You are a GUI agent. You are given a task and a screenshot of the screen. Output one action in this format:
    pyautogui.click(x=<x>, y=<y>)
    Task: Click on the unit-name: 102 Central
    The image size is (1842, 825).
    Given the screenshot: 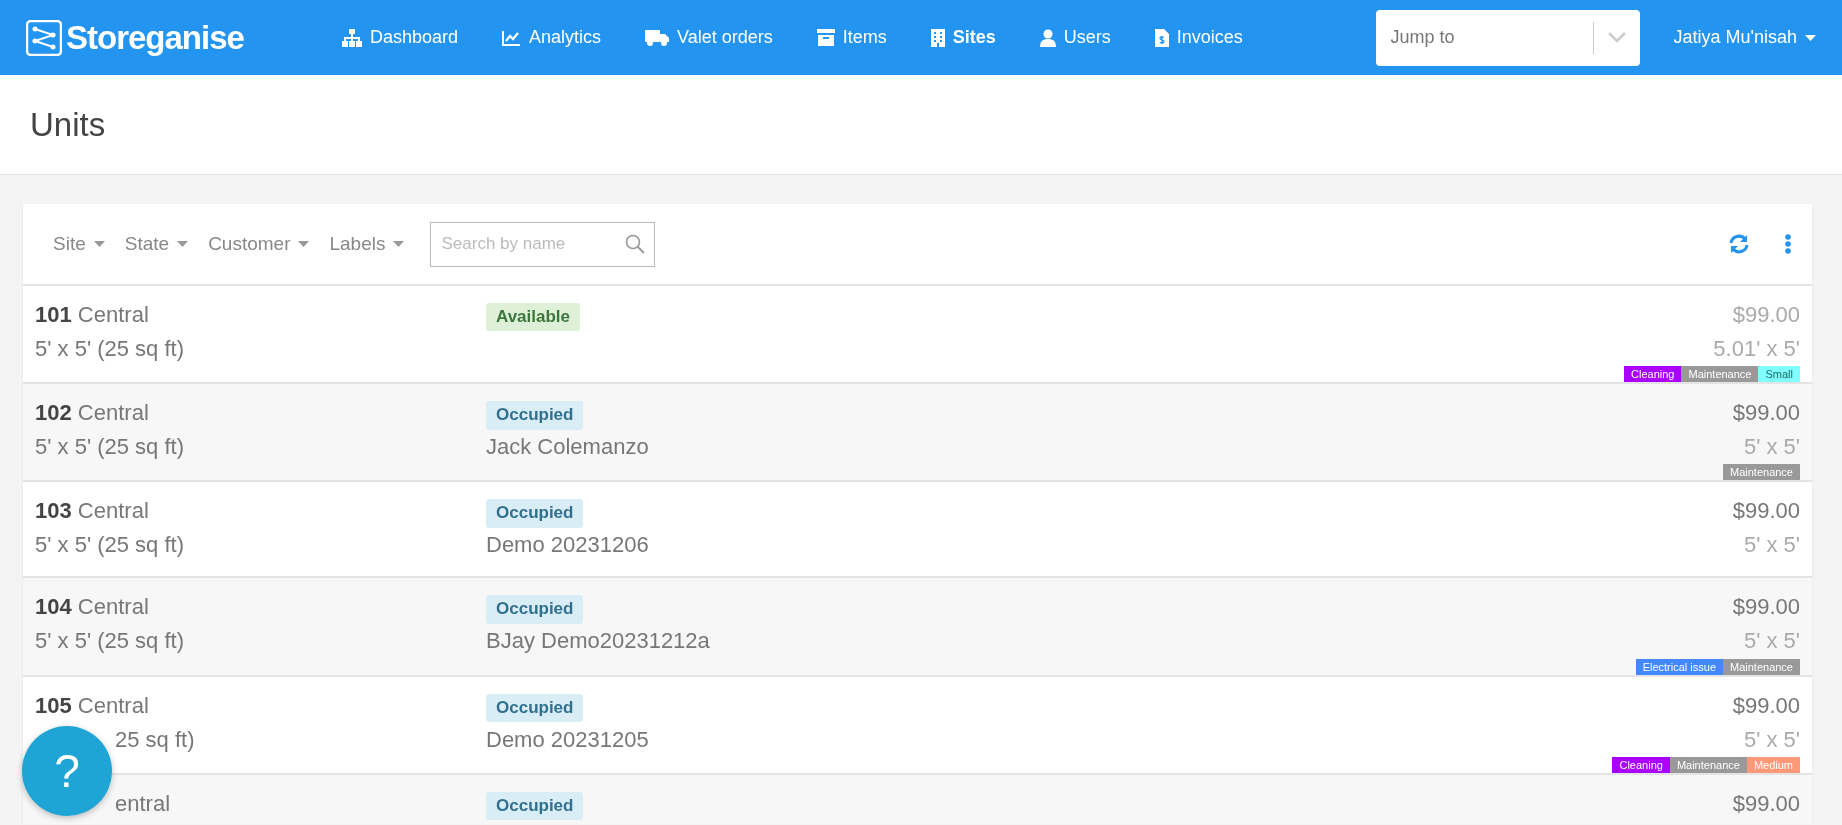 What is the action you would take?
    pyautogui.click(x=92, y=413)
    